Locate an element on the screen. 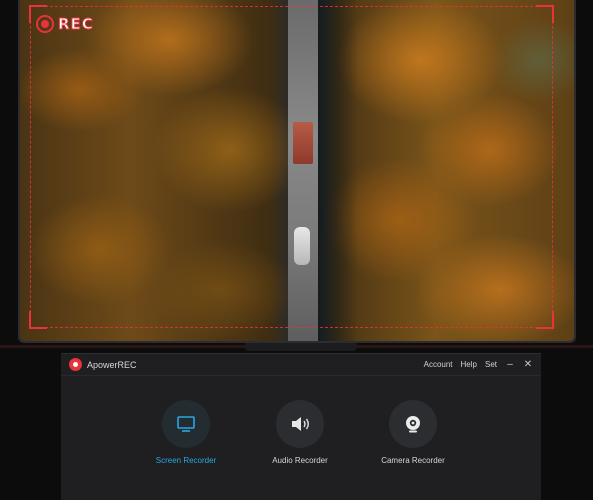 The width and height of the screenshot is (593, 500). audio-recorder-button: Audio Recorder is located at coordinates (300, 432).